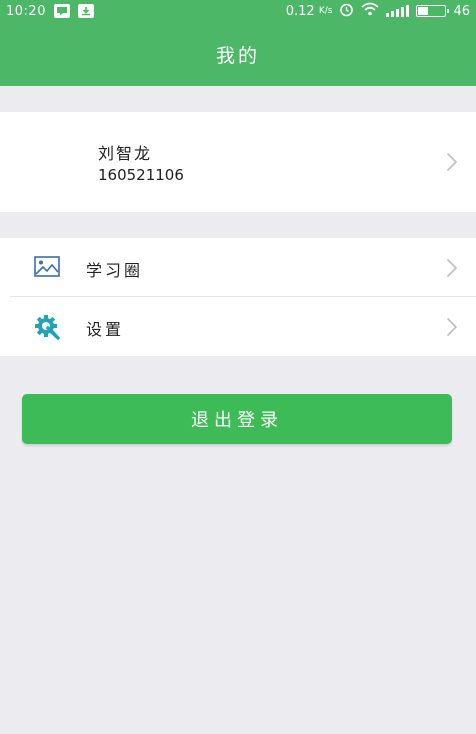 This screenshot has height=734, width=476. I want to click on menu-item-settings: 设置, so click(238, 326).